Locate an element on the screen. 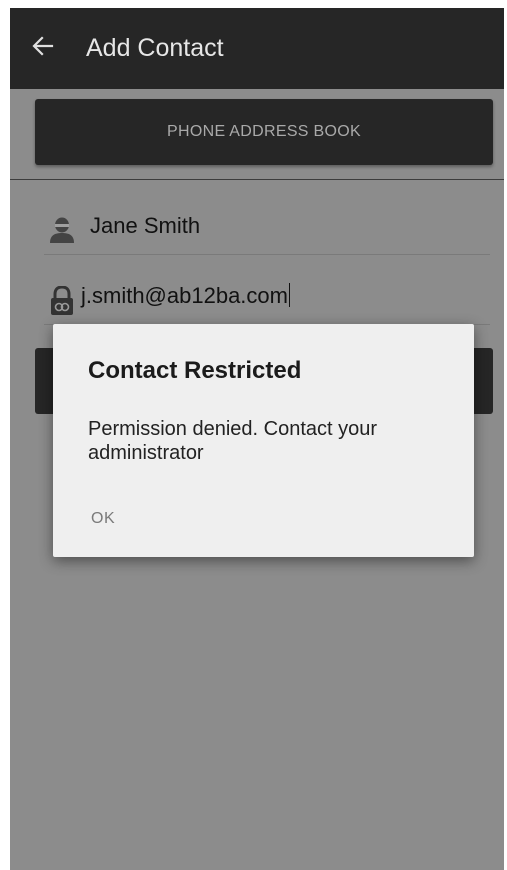 Image resolution: width=507 pixels, height=870 pixels. phone-address-book-button: PHONE ADDRESS BOOK is located at coordinates (264, 132).